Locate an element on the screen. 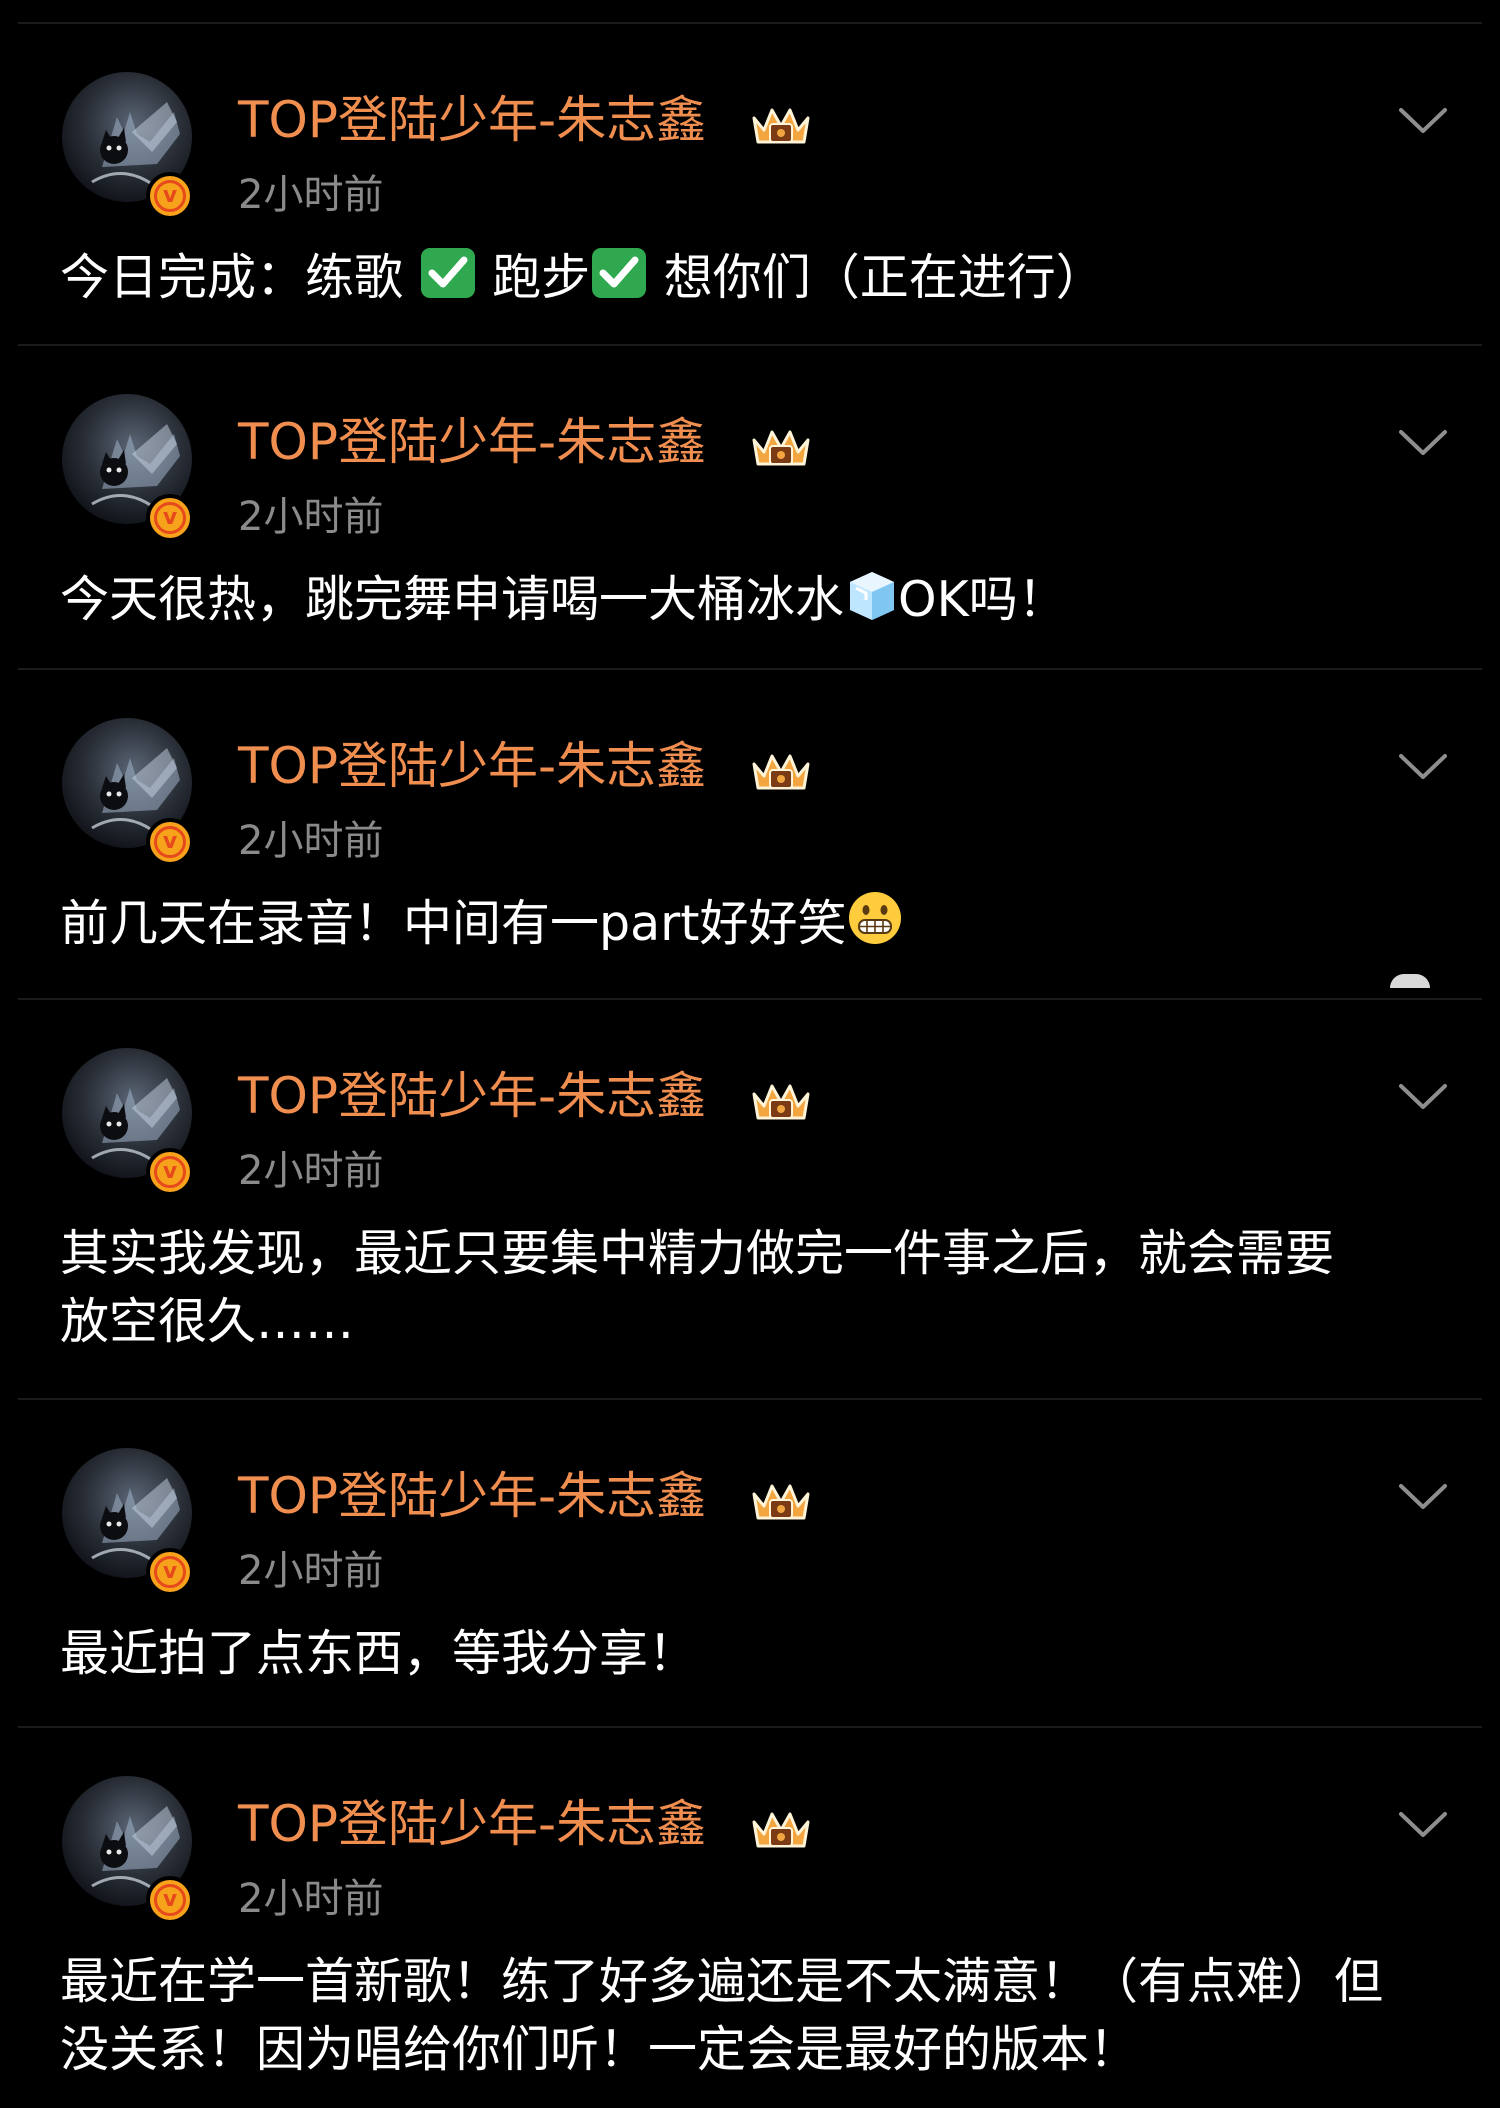 Image resolution: width=1500 pixels, height=2108 pixels. text-segment: 前几天在录音！中间有一part好好笑 is located at coordinates (453, 923).